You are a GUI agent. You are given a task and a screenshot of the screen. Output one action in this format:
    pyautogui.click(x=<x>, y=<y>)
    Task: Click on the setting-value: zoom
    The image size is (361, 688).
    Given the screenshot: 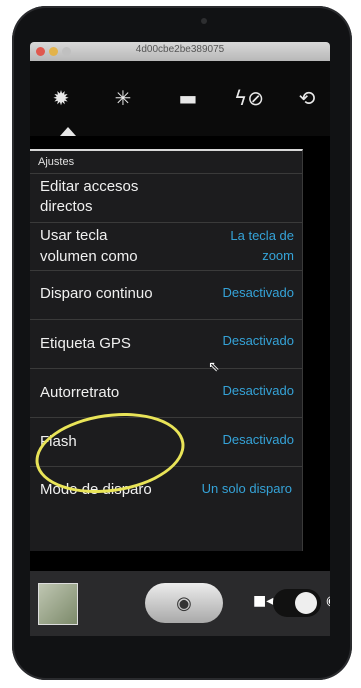 What is the action you would take?
    pyautogui.click(x=278, y=255)
    